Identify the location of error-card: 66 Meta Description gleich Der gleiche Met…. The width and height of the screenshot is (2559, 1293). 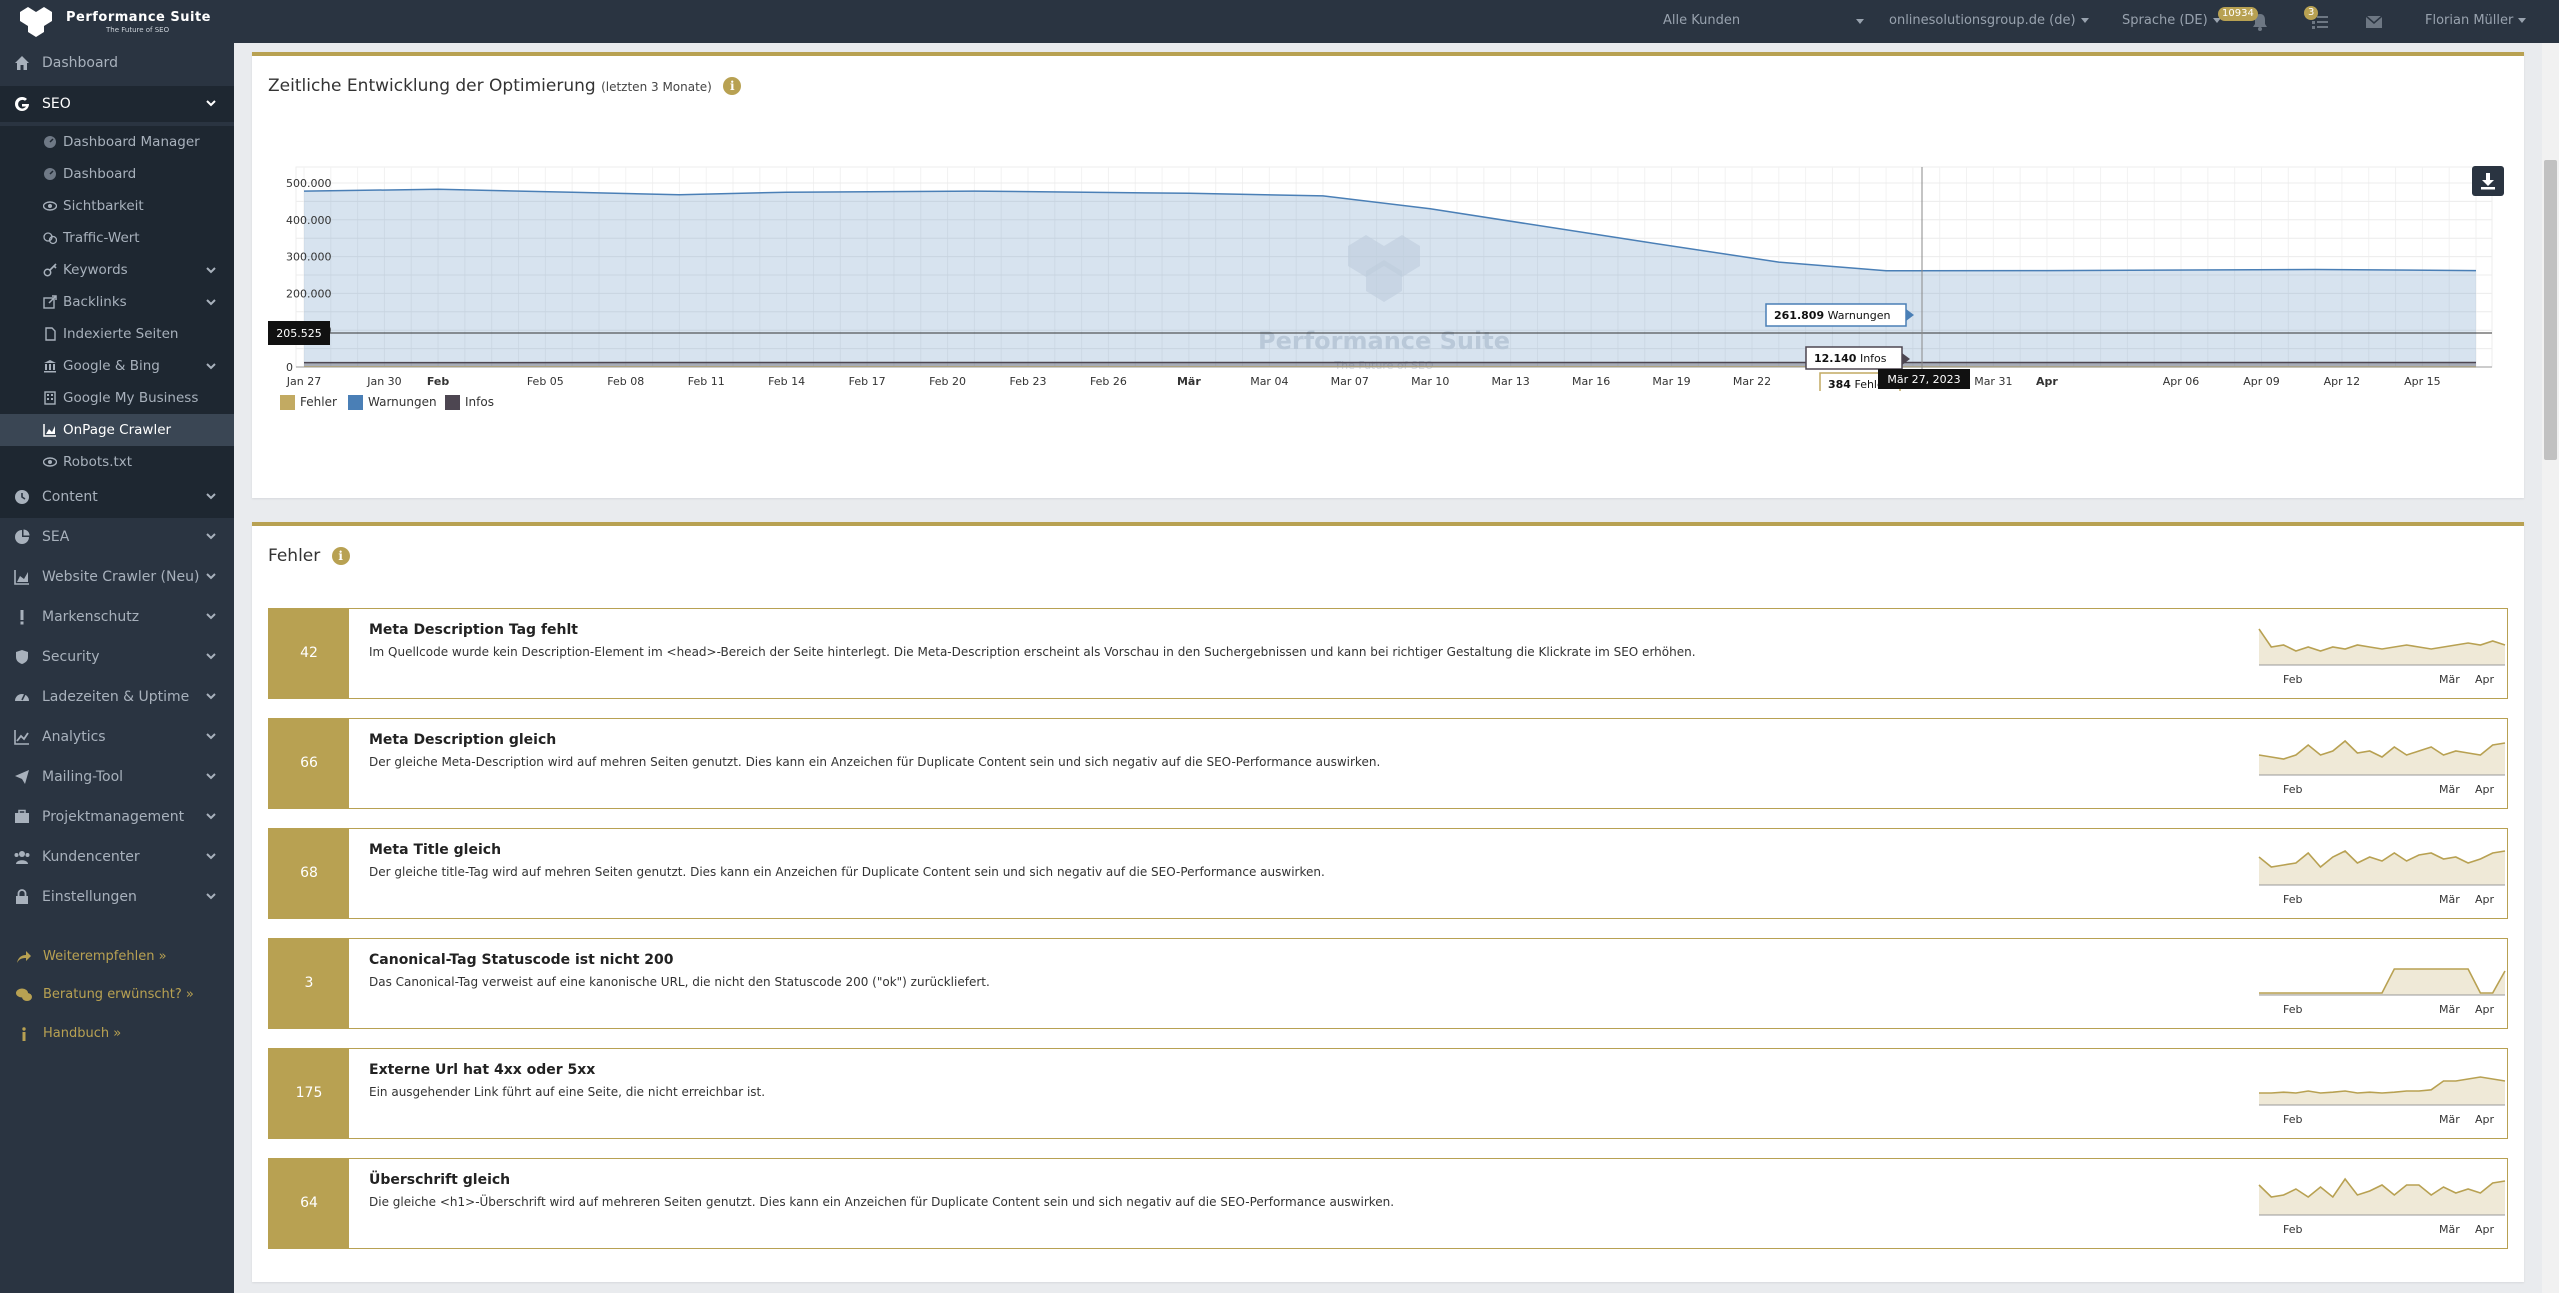
(1388, 763).